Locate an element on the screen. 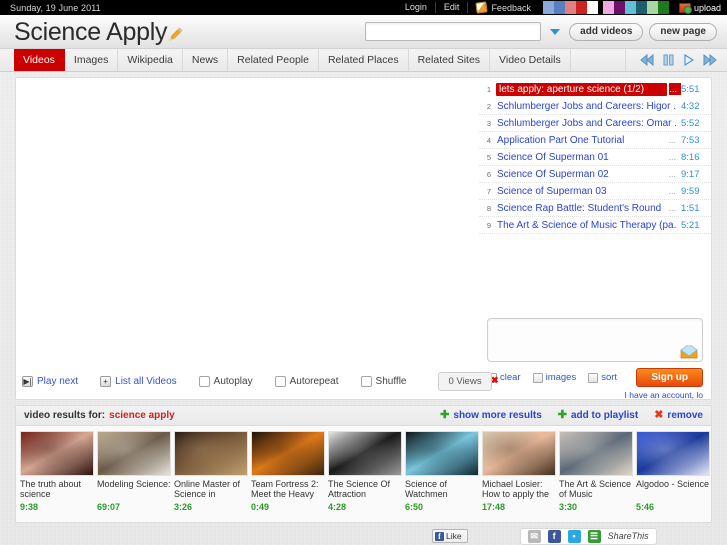 The width and height of the screenshot is (727, 545). add-videos-button: add videos is located at coordinates (606, 31).